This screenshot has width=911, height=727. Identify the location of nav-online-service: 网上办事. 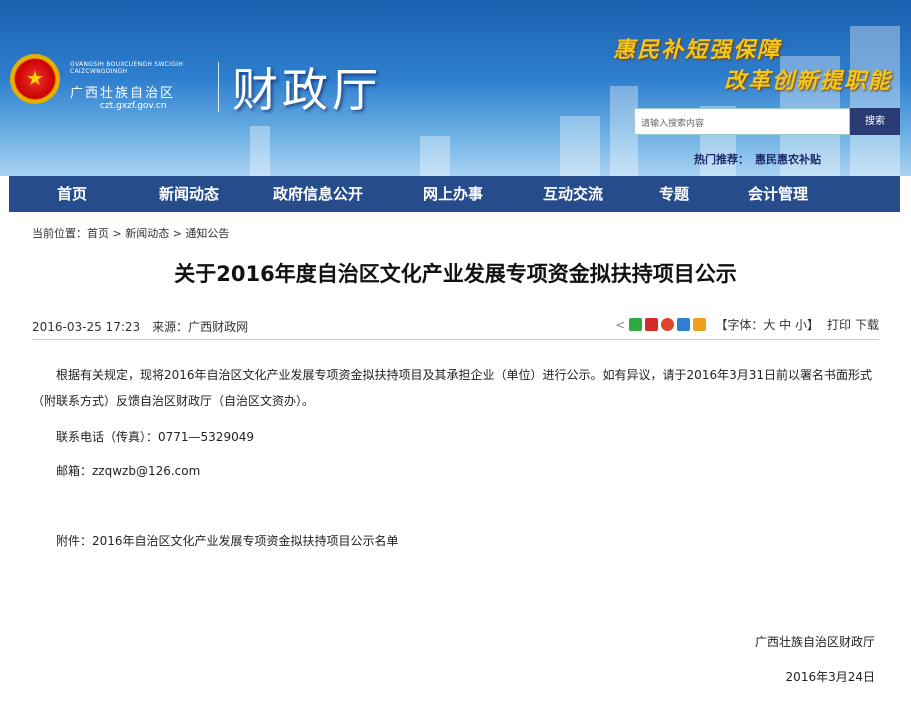
(453, 194).